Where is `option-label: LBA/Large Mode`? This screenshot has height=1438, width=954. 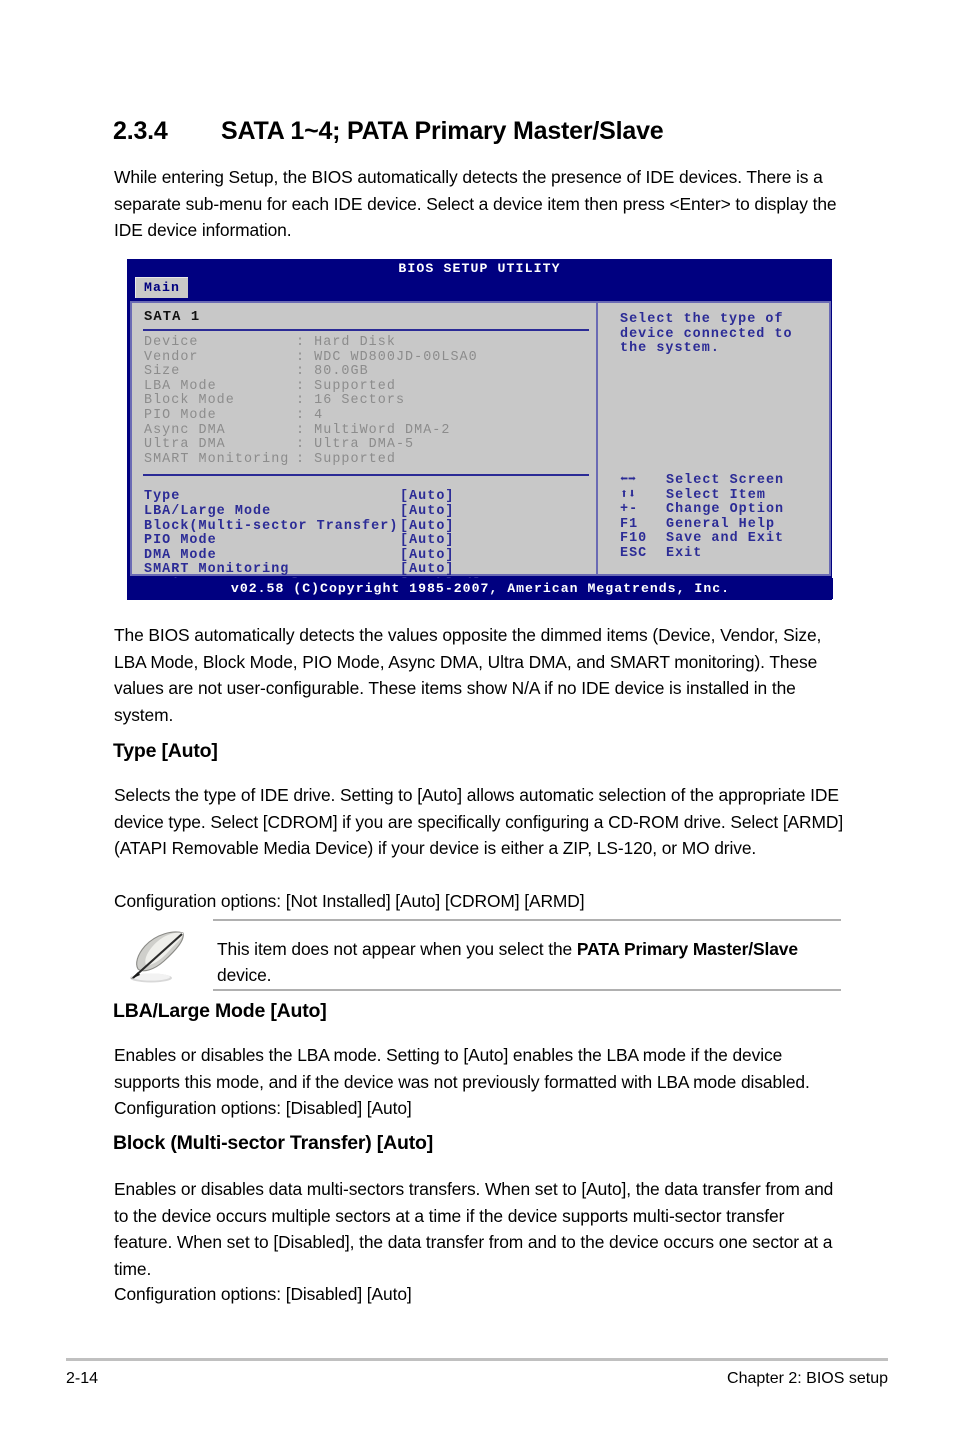
option-label: LBA/Large Mode is located at coordinates (208, 511).